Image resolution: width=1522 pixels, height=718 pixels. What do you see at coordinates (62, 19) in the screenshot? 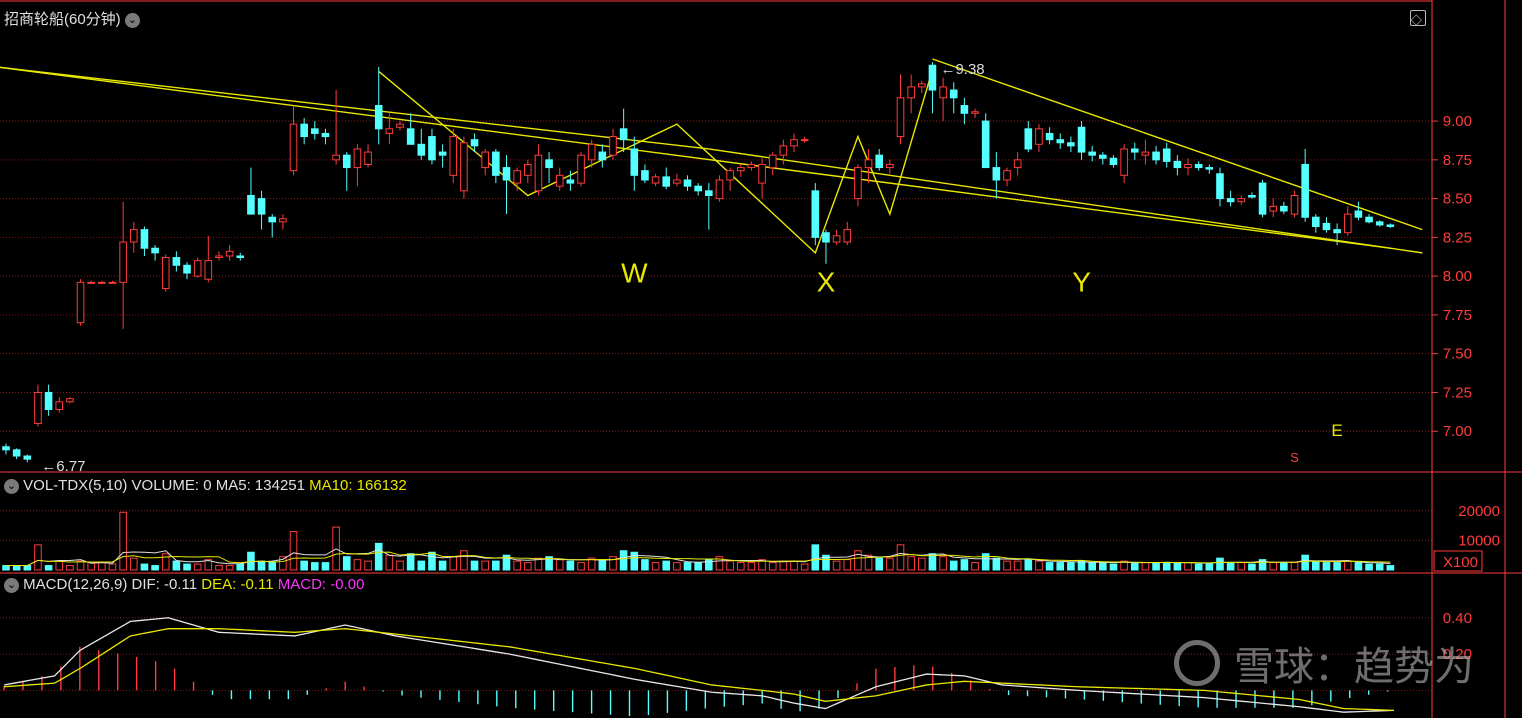
I see `chart-title: 招商轮船(60分钟)` at bounding box center [62, 19].